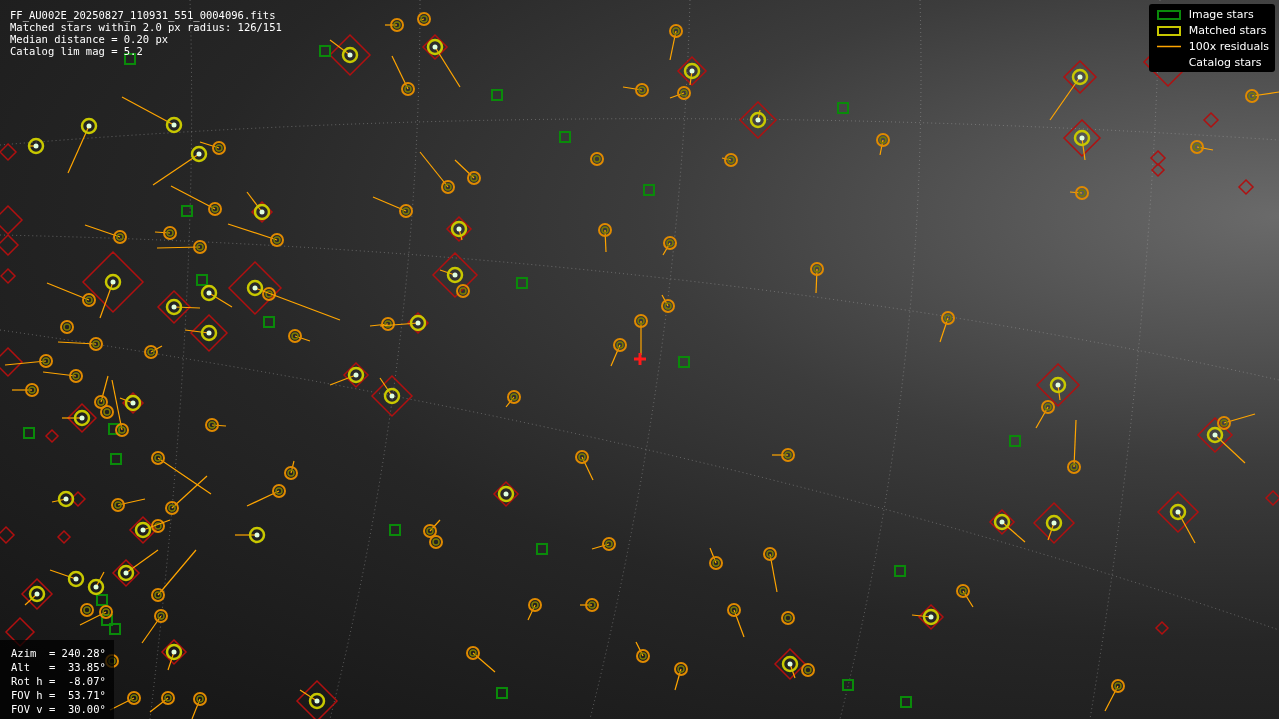 This screenshot has height=719, width=1279. What do you see at coordinates (58, 653) in the screenshot?
I see `pointing-text: Azim = 240.28°` at bounding box center [58, 653].